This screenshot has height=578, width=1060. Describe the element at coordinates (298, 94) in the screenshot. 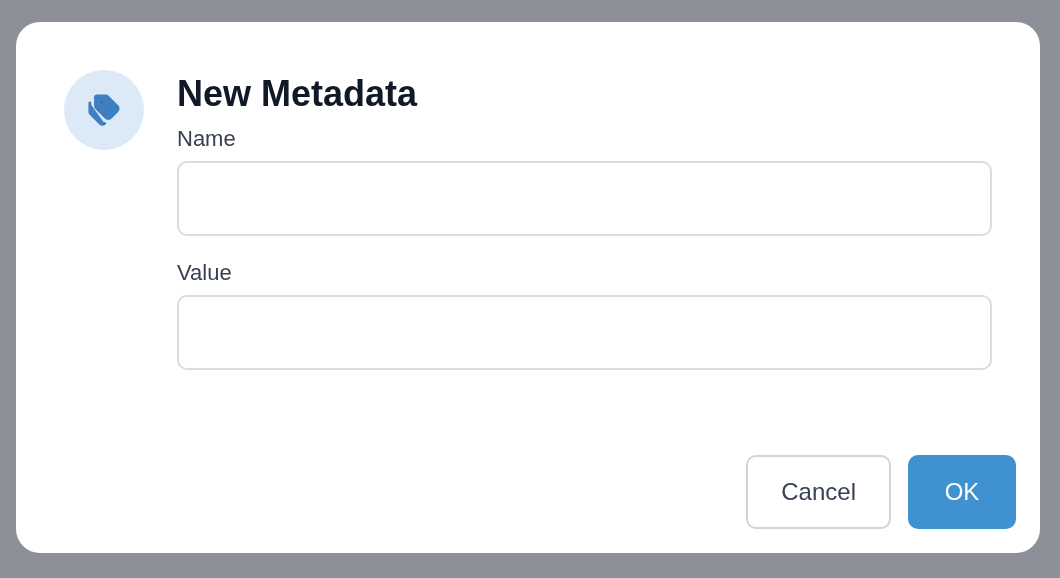

I see `dialog-title: New Metadata` at that location.